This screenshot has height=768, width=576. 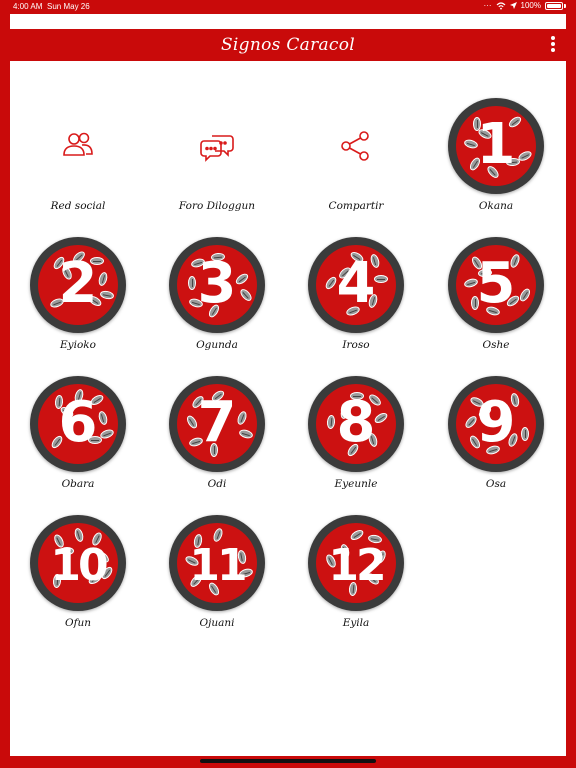 I want to click on sign-11-ojuani: 11 Ojuani, so click(x=217, y=576).